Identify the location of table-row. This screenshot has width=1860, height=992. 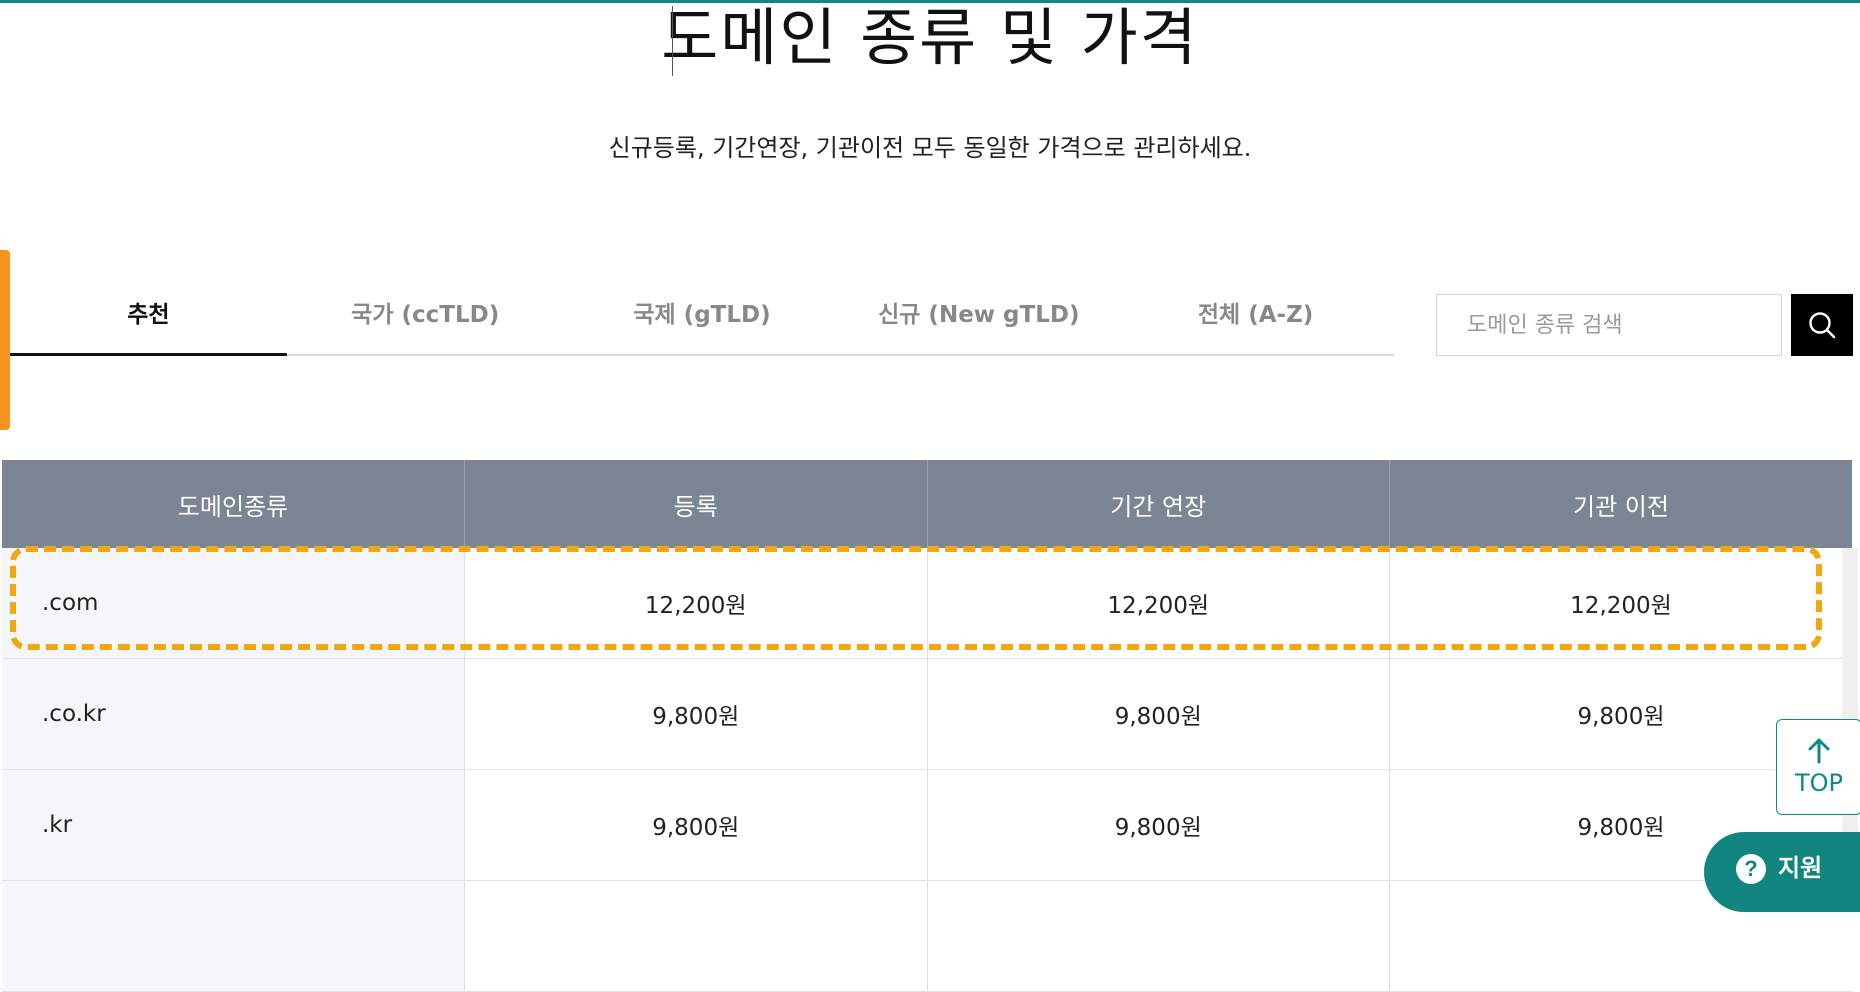
(927, 936).